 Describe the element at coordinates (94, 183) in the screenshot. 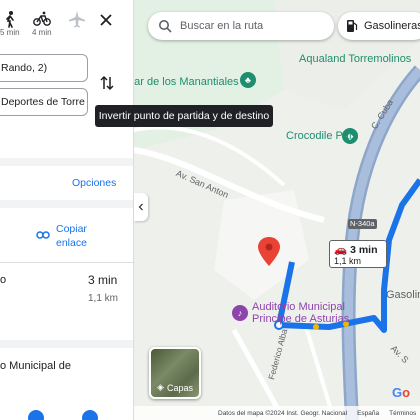

I see `options-button: Opciones` at that location.